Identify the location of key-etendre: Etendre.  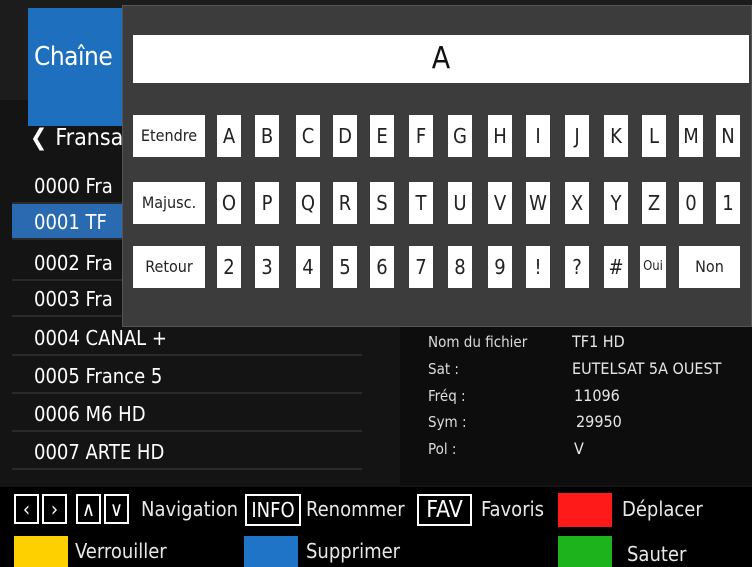
(169, 136).